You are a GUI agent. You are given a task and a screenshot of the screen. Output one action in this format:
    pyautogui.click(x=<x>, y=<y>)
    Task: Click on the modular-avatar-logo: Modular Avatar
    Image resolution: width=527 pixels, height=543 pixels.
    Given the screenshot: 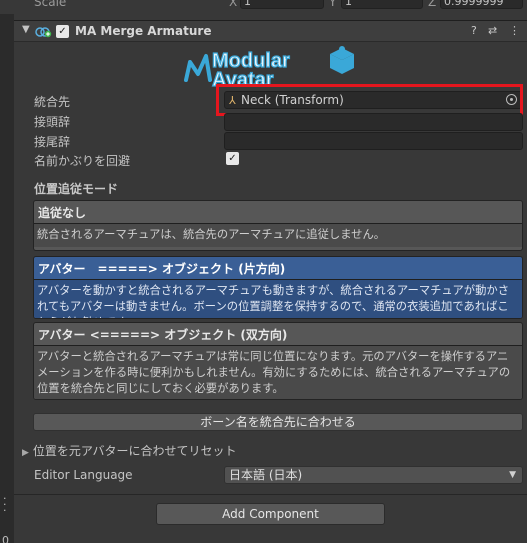 What is the action you would take?
    pyautogui.click(x=269, y=68)
    